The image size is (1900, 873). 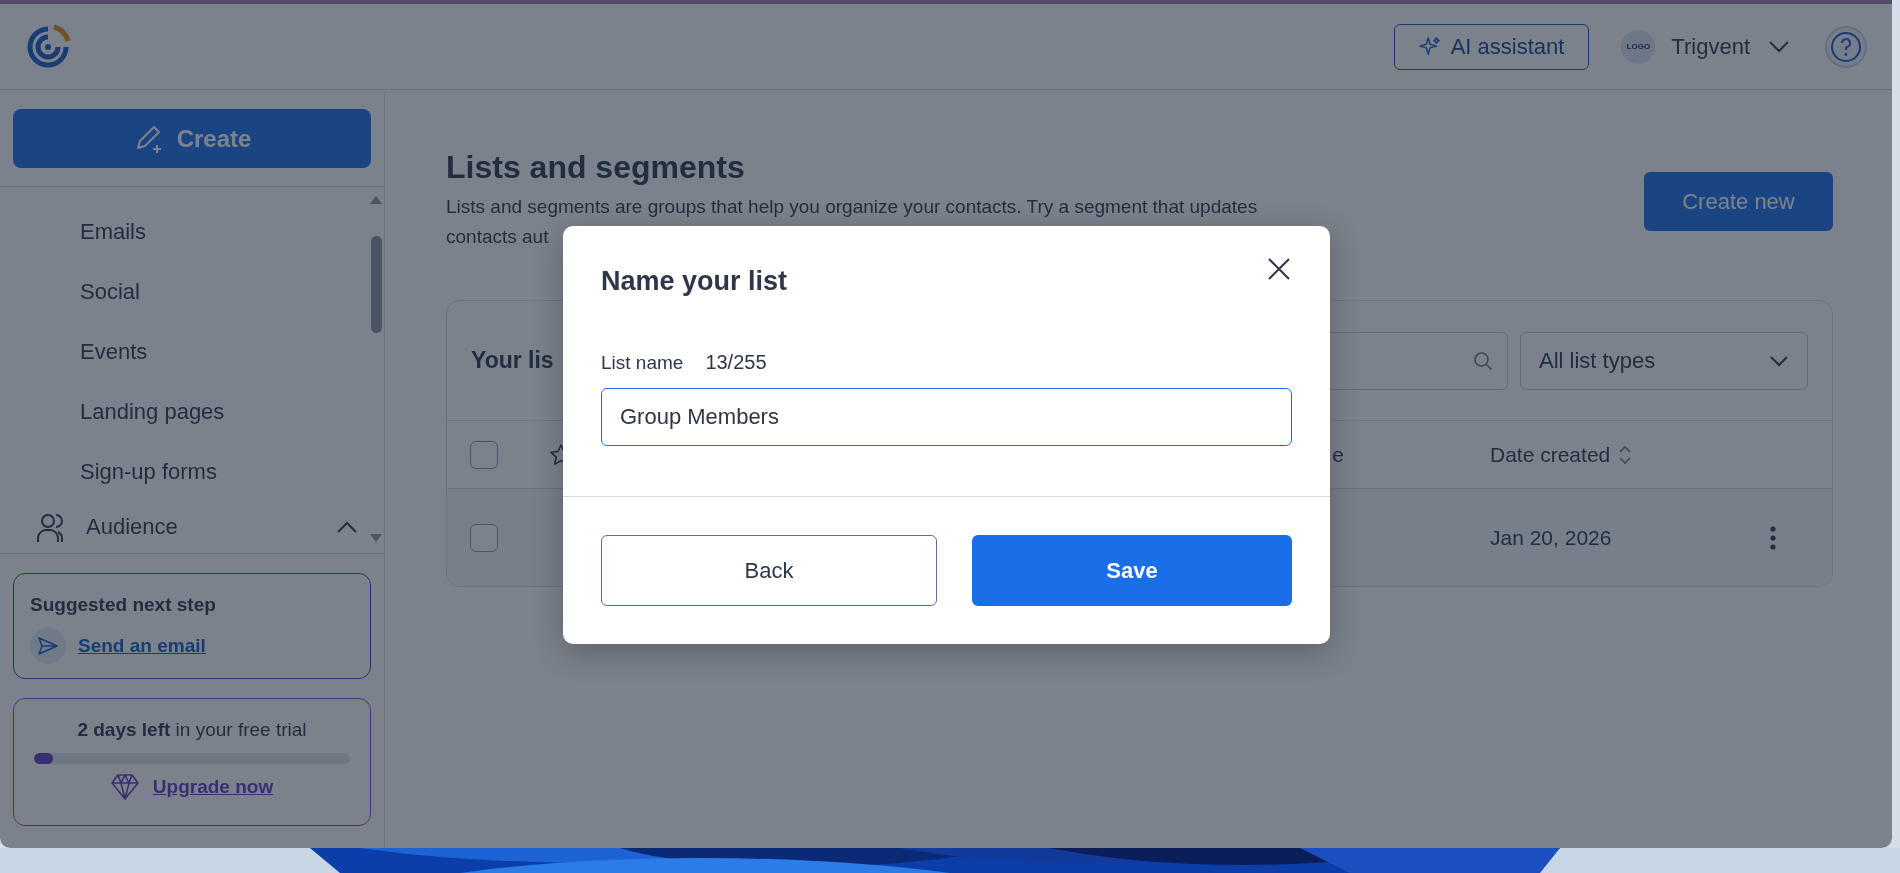 I want to click on sparkle-icon, so click(x=1429, y=46).